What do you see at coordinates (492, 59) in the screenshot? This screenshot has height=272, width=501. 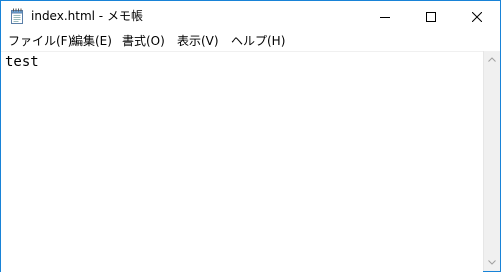 I see `scroll-up-arrow-icon` at bounding box center [492, 59].